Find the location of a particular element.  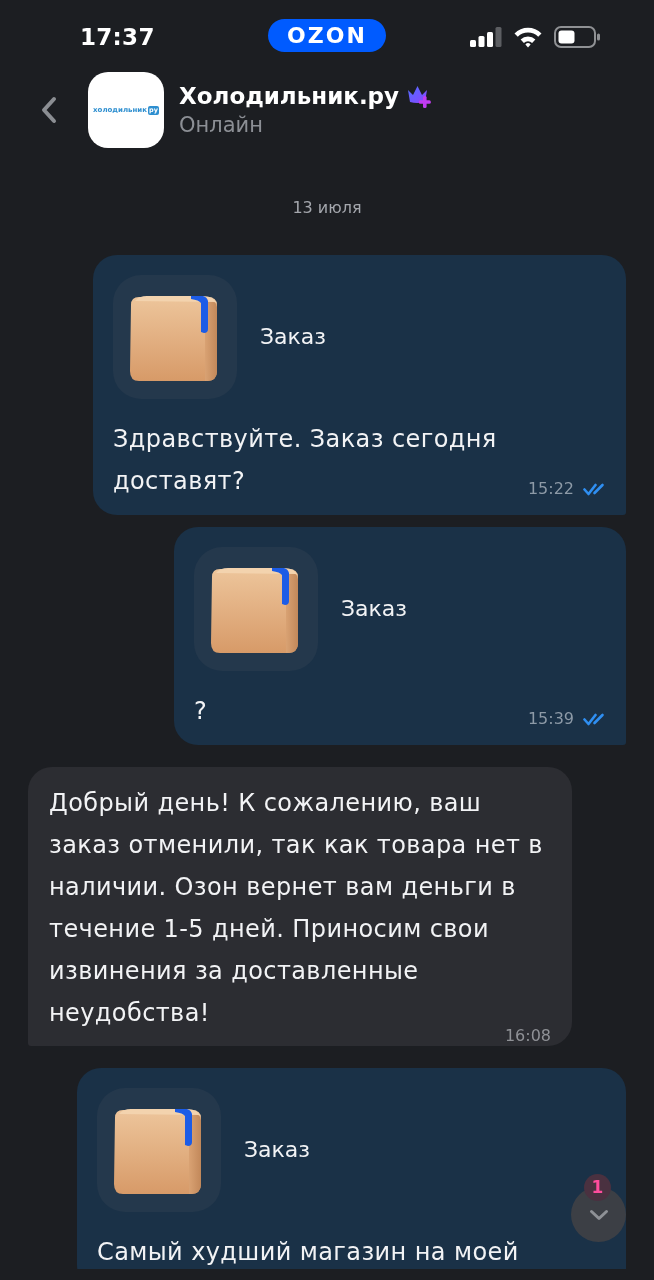

message-time: 15:39 is located at coordinates (550, 719).